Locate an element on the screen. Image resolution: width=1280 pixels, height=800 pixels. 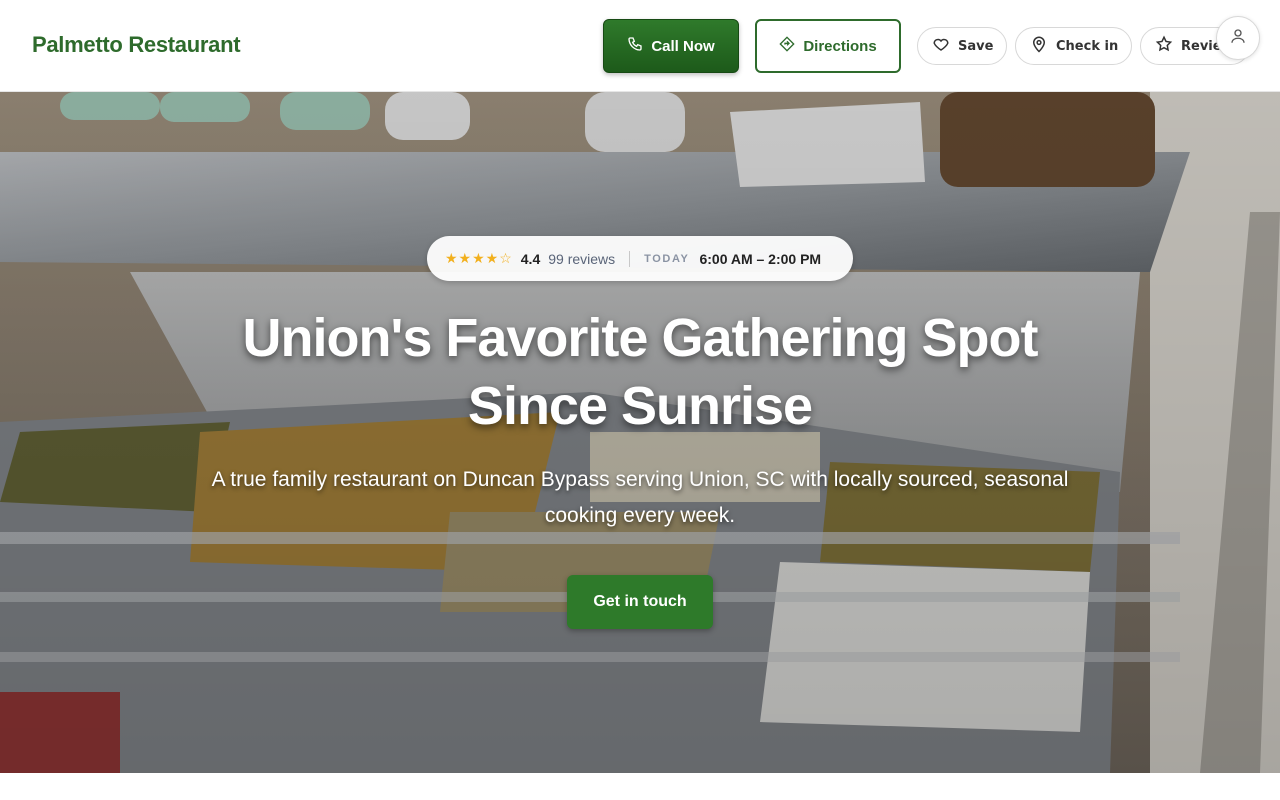
check-in-button: Check in is located at coordinates (1073, 46).